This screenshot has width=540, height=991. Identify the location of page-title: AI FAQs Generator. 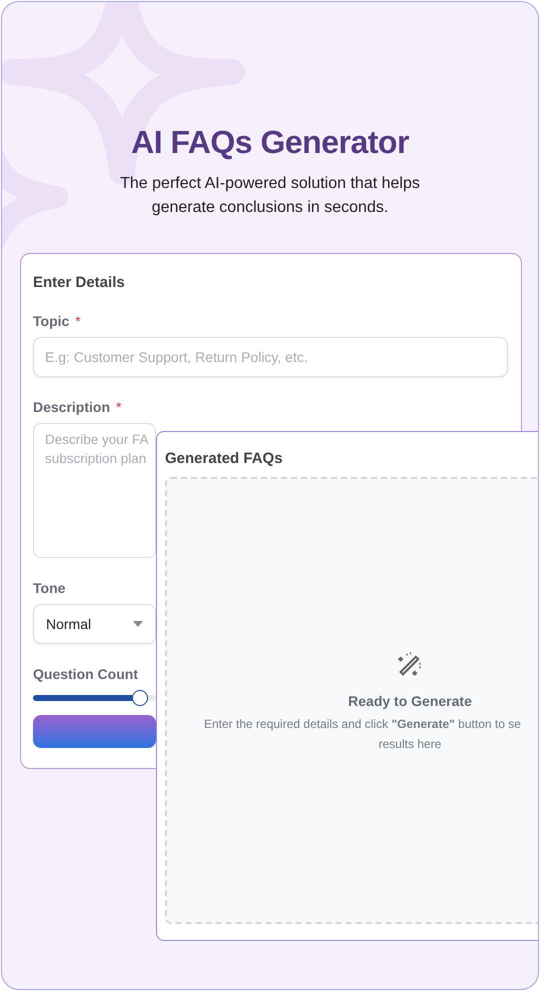
(270, 142).